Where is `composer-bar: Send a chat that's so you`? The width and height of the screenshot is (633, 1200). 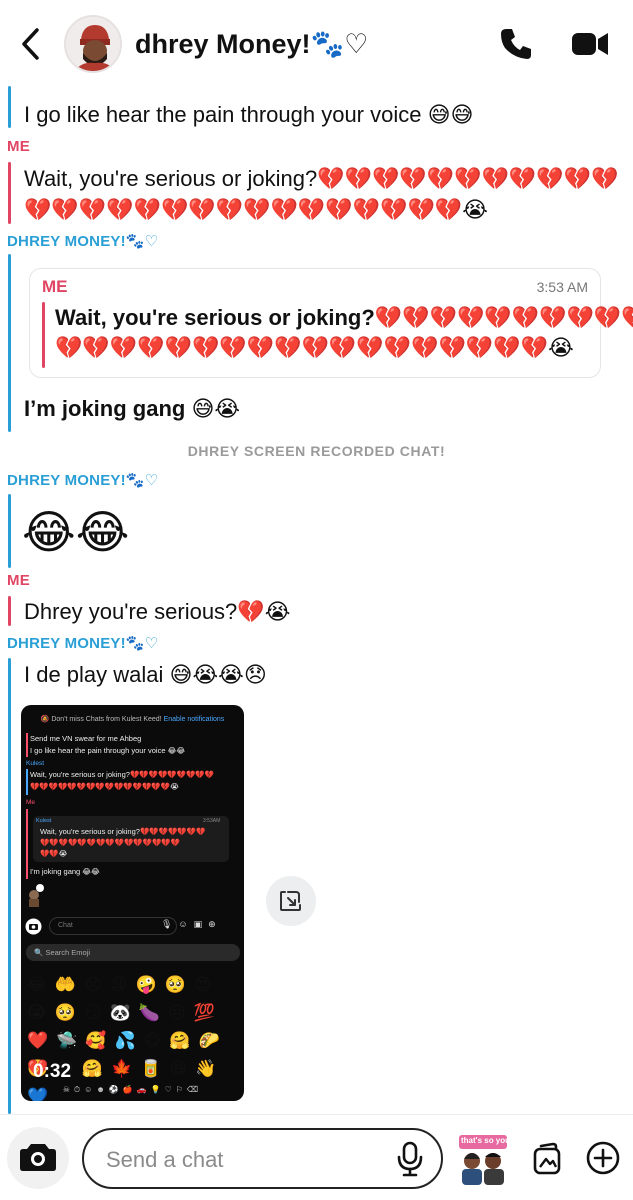
composer-bar: Send a chat that's so you is located at coordinates (316, 1157).